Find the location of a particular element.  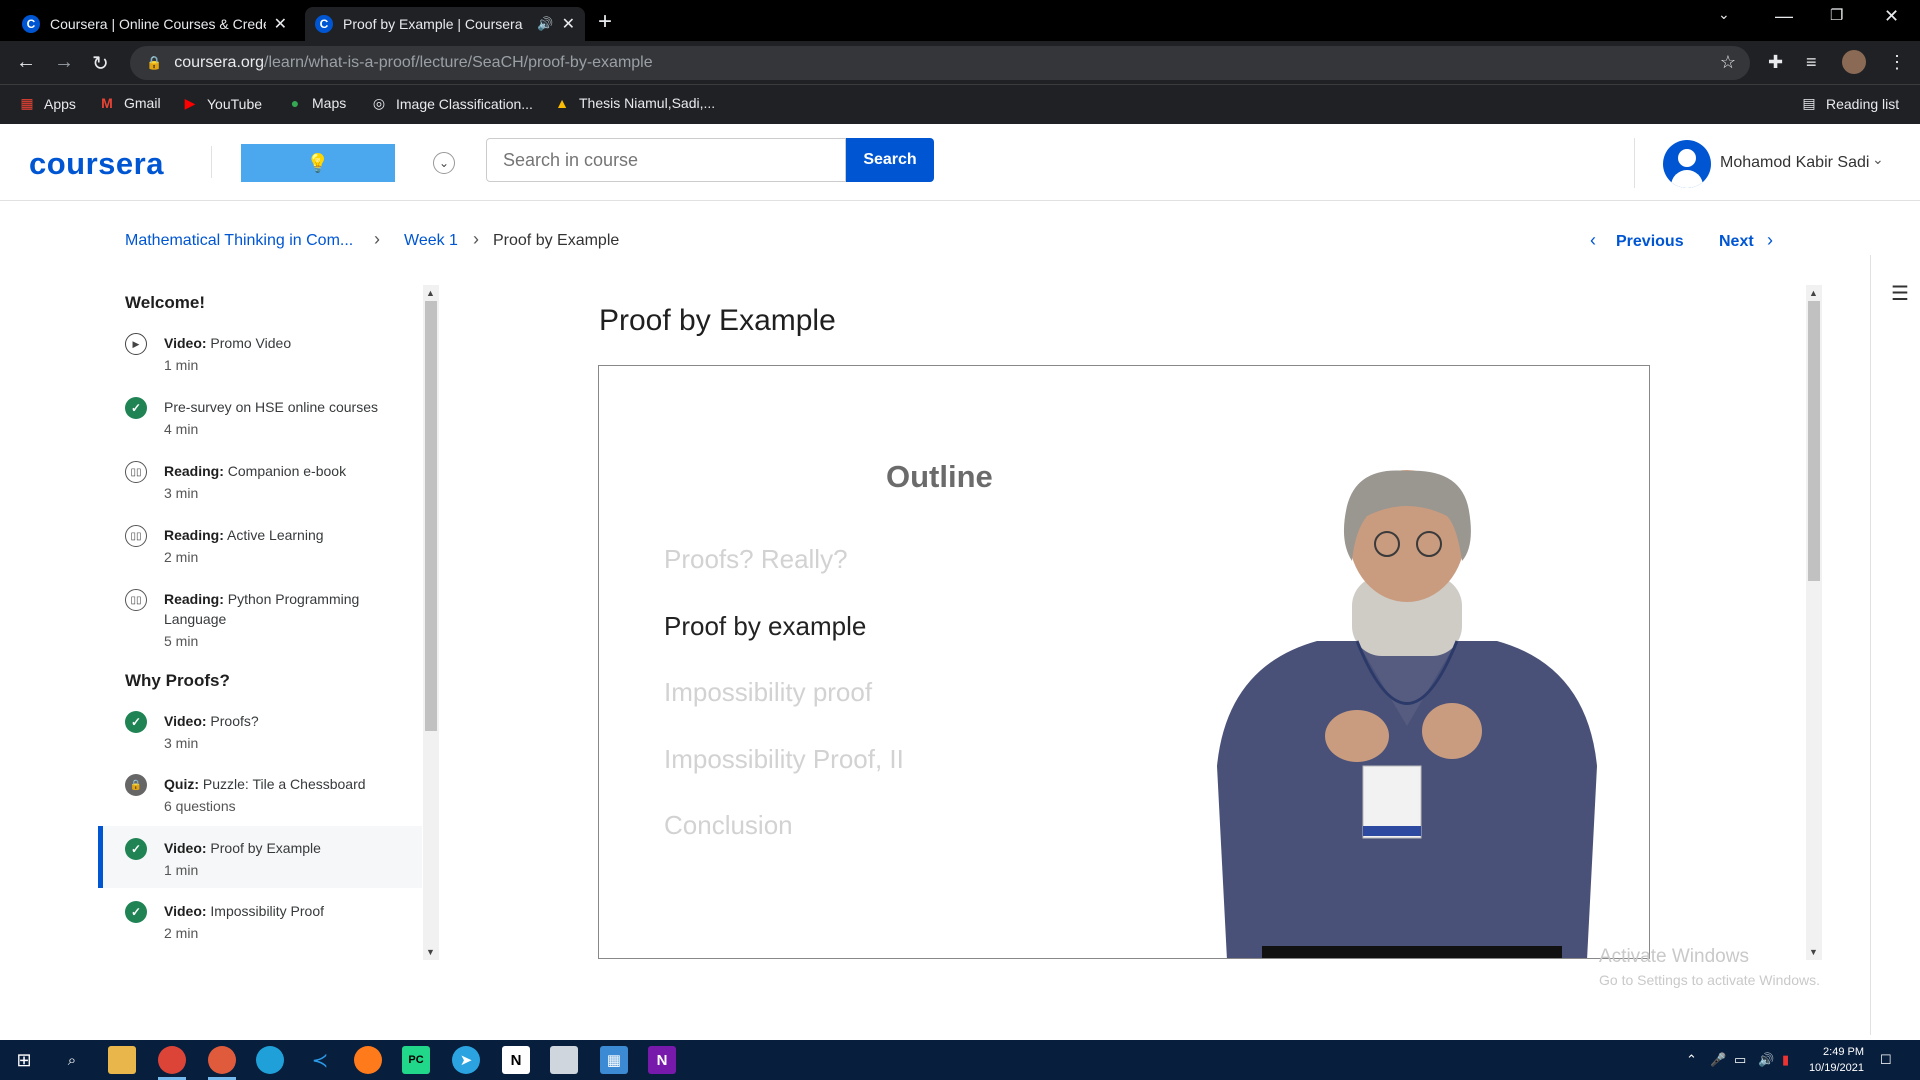

apps-grid-icon: ▦ is located at coordinates (27, 103).